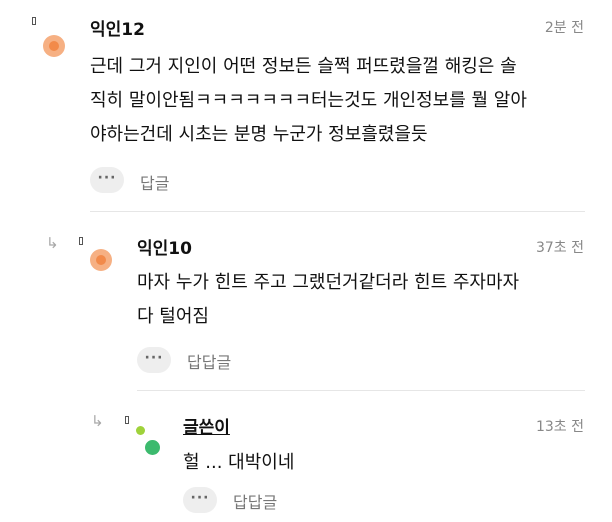  Describe the element at coordinates (117, 27) in the screenshot. I see `author-name: 익인12` at that location.